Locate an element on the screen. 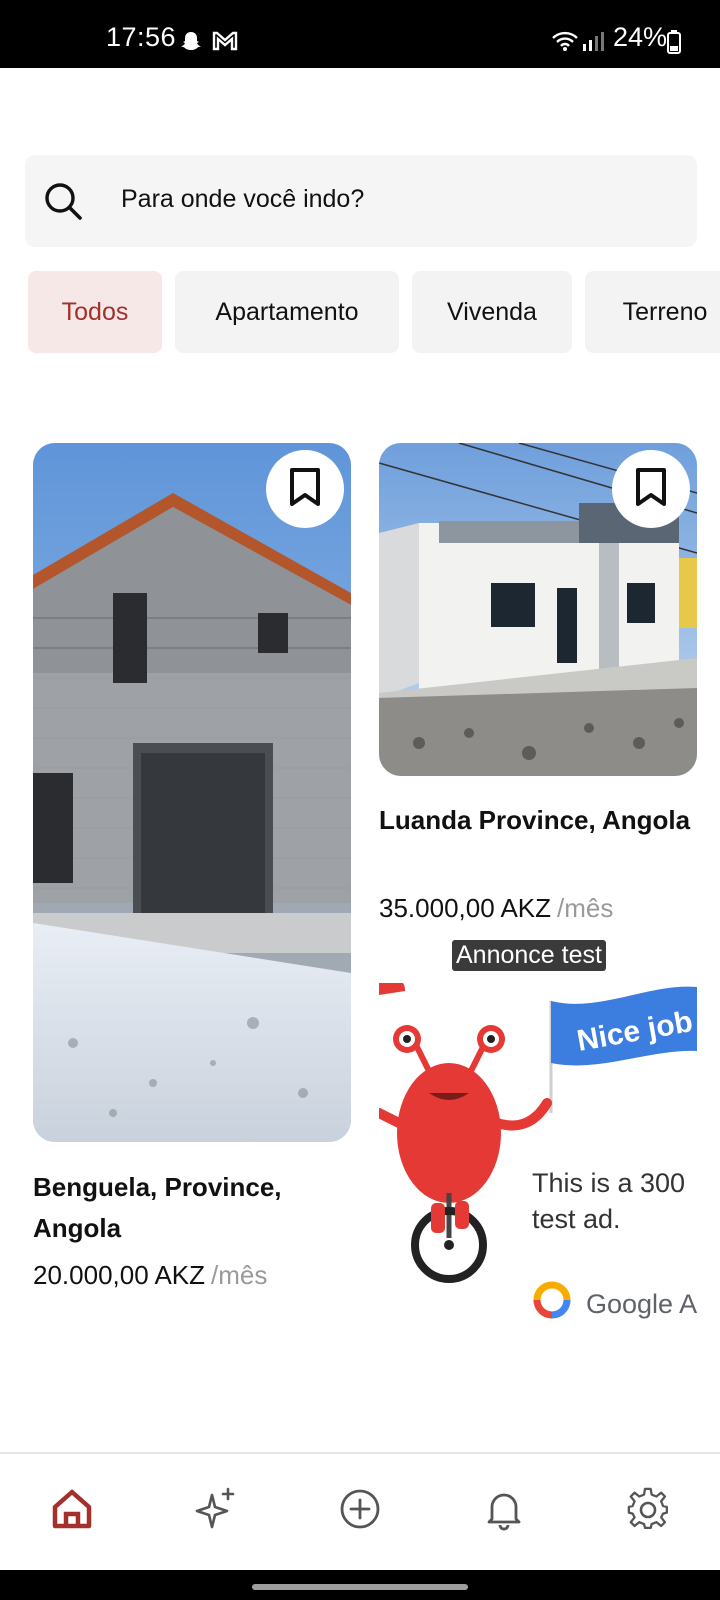 Image resolution: width=720 pixels, height=1600 pixels. bell-icon is located at coordinates (504, 1511).